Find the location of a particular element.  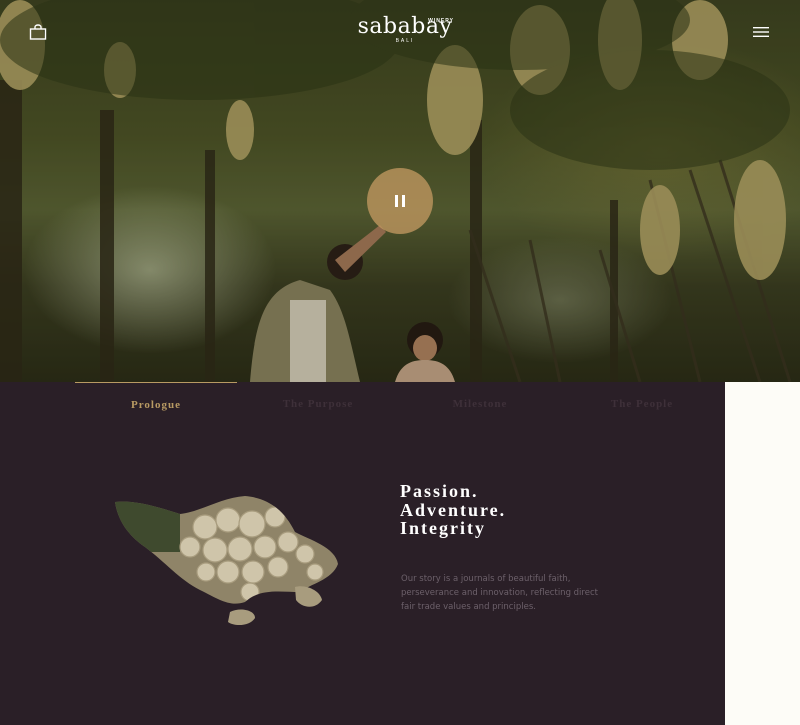

video-pause-button is located at coordinates (400, 201).